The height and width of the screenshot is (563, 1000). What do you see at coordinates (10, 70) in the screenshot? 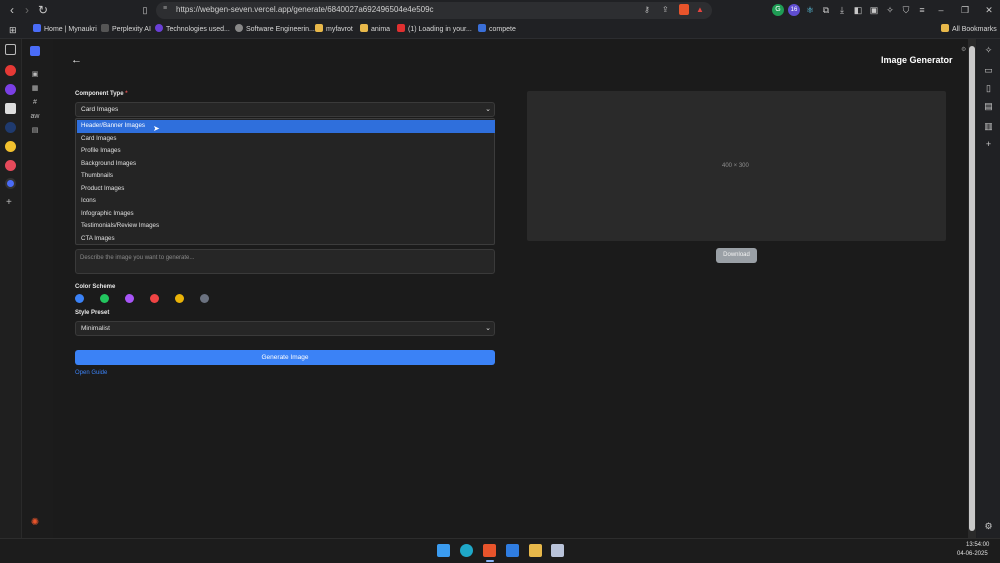
I see `youtube-icon` at bounding box center [10, 70].